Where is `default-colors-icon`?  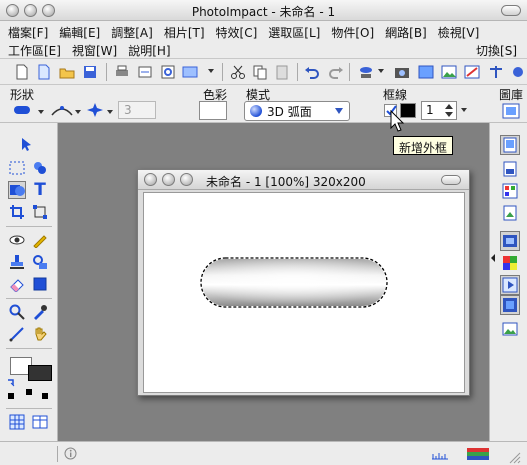
default-colors-icon is located at coordinates (11, 396).